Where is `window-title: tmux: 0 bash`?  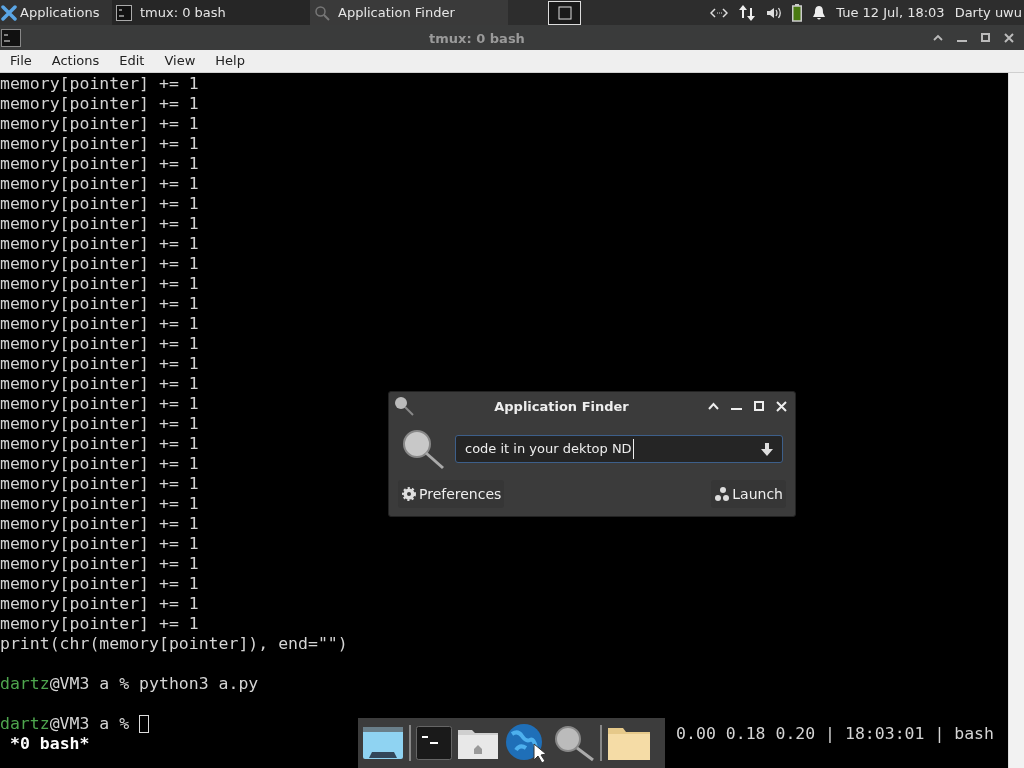
window-title: tmux: 0 bash is located at coordinates (477, 38).